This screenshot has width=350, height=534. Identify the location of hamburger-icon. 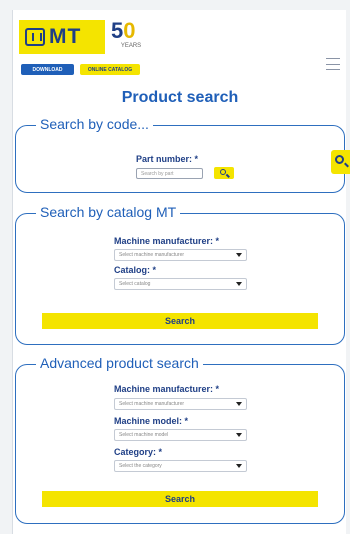
(333, 64).